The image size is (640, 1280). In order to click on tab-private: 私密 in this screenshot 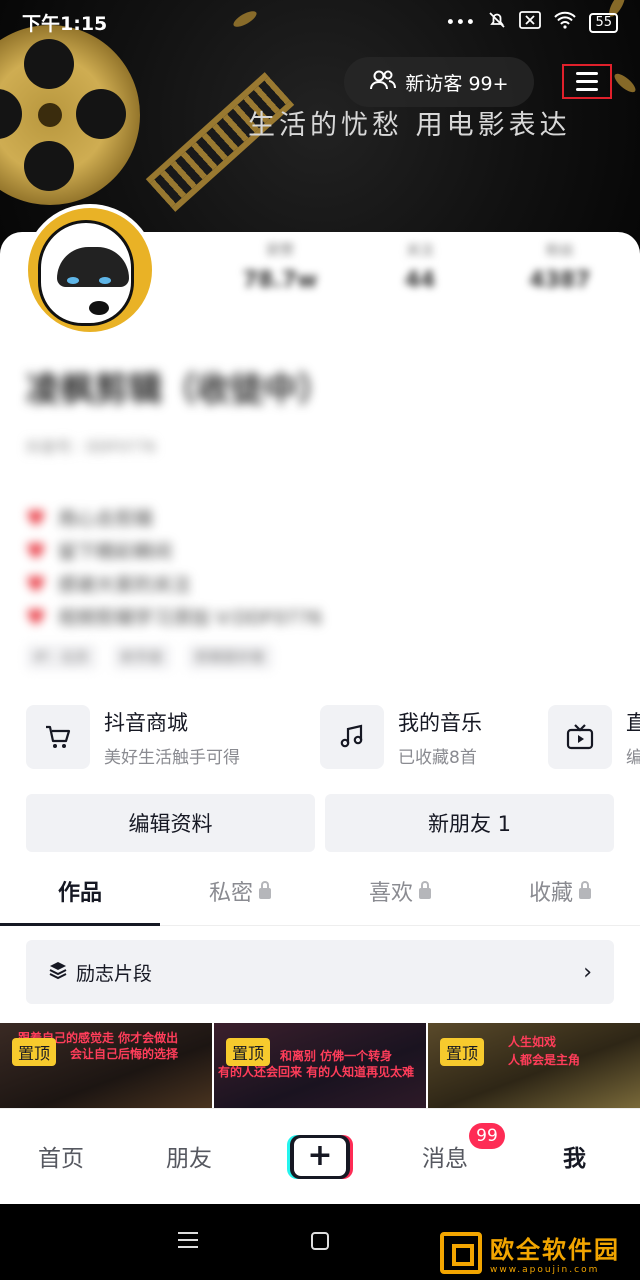, I will do `click(240, 897)`.